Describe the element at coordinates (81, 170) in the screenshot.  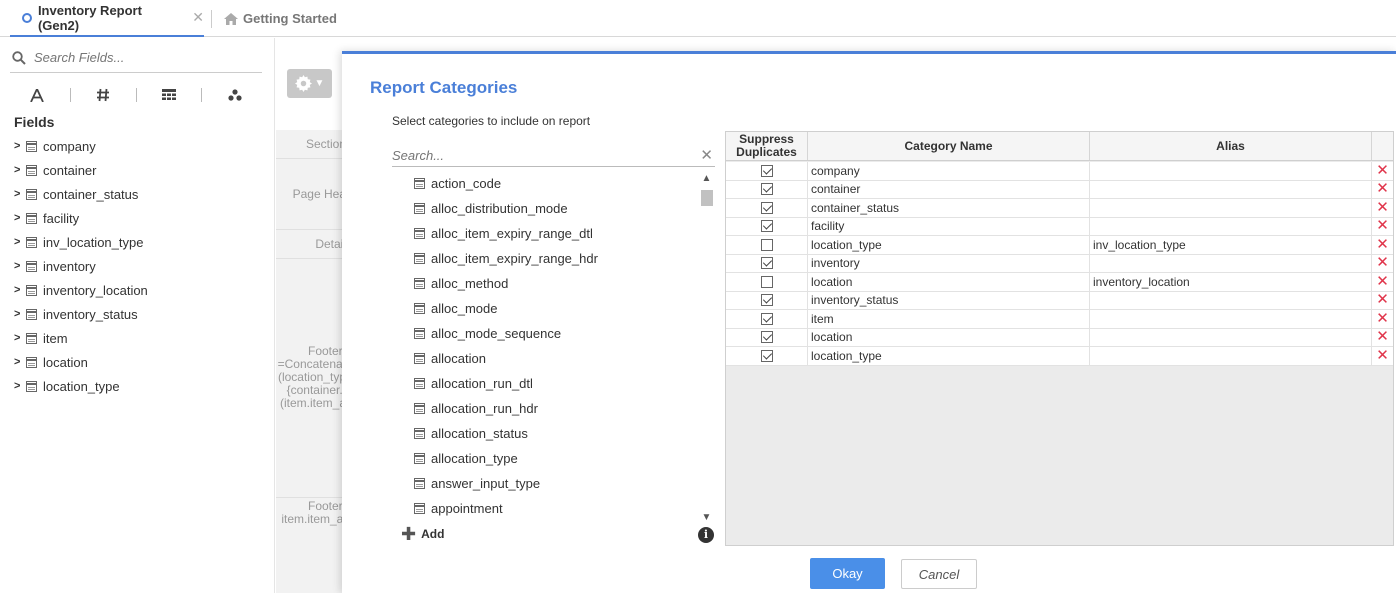
I see `field-item: > container` at that location.